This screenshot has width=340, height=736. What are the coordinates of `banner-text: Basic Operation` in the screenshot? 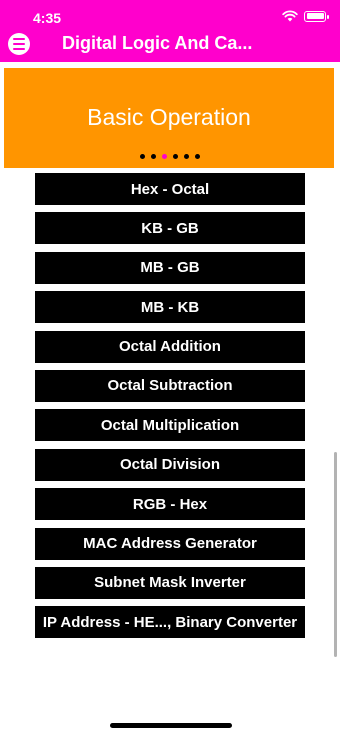 It's located at (169, 117).